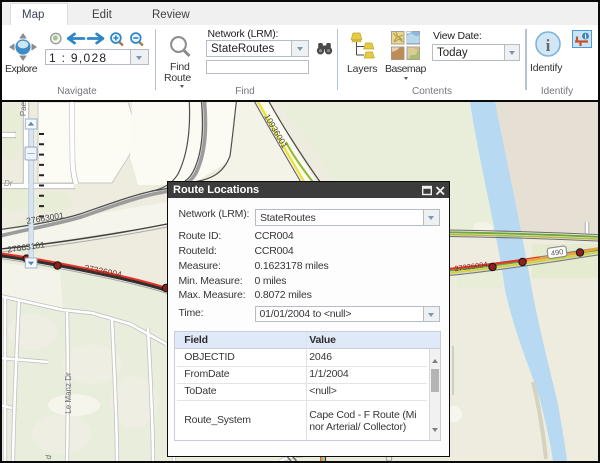 The height and width of the screenshot is (463, 600). Describe the element at coordinates (557, 252) in the screenshot. I see `svg-text: 490` at that location.